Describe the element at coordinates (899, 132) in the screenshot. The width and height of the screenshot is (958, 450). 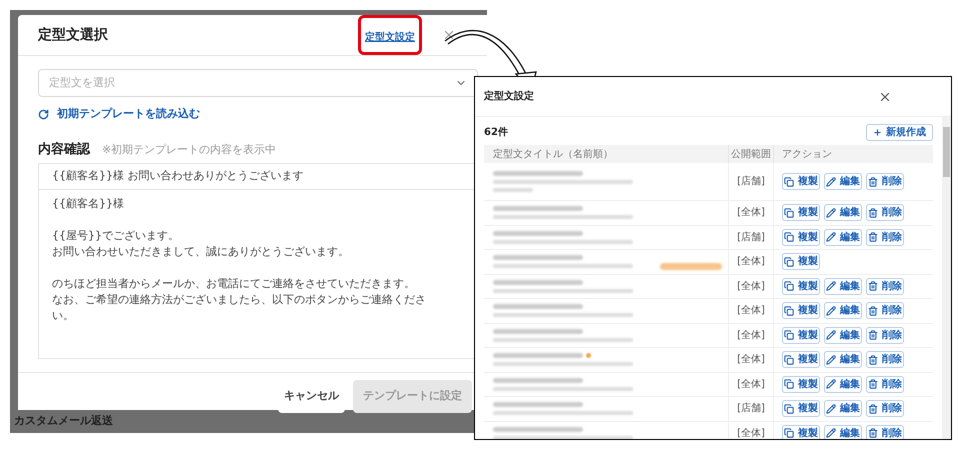
I see `new-template-button: 新規作成` at that location.